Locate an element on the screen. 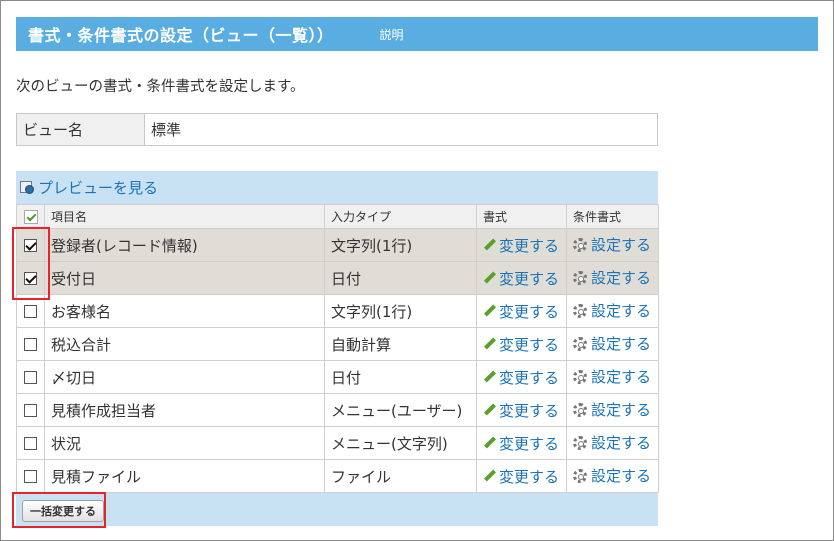 Image resolution: width=834 pixels, height=541 pixels. table-row: 受付日 日付 変更する 設定する is located at coordinates (337, 278).